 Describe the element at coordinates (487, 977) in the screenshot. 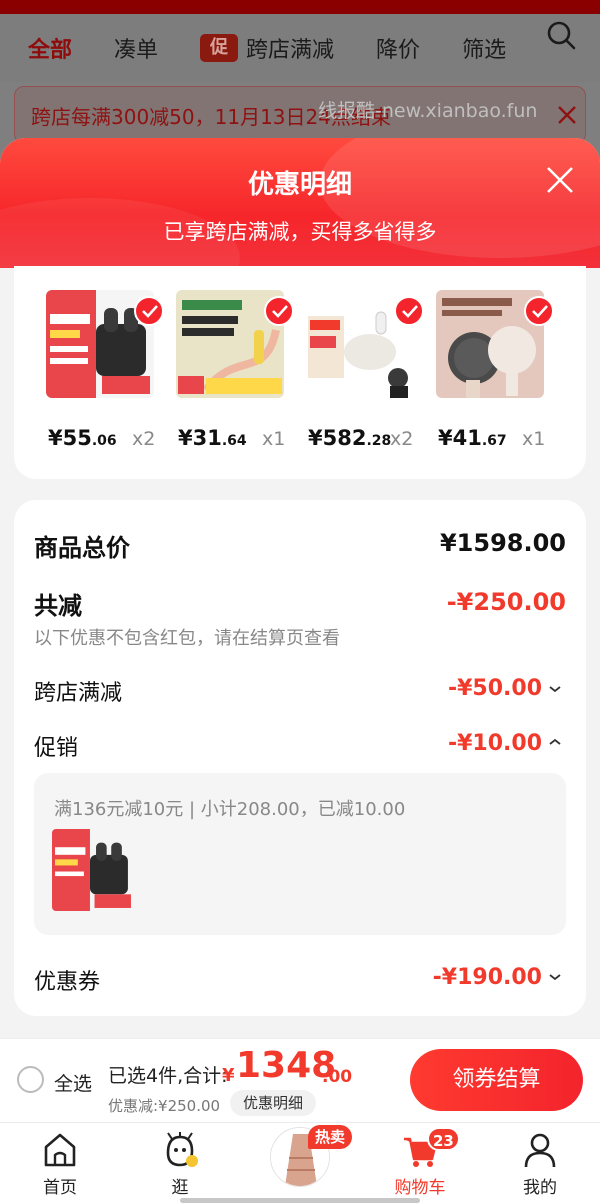

I see `coupon-value: -¥190.00` at that location.